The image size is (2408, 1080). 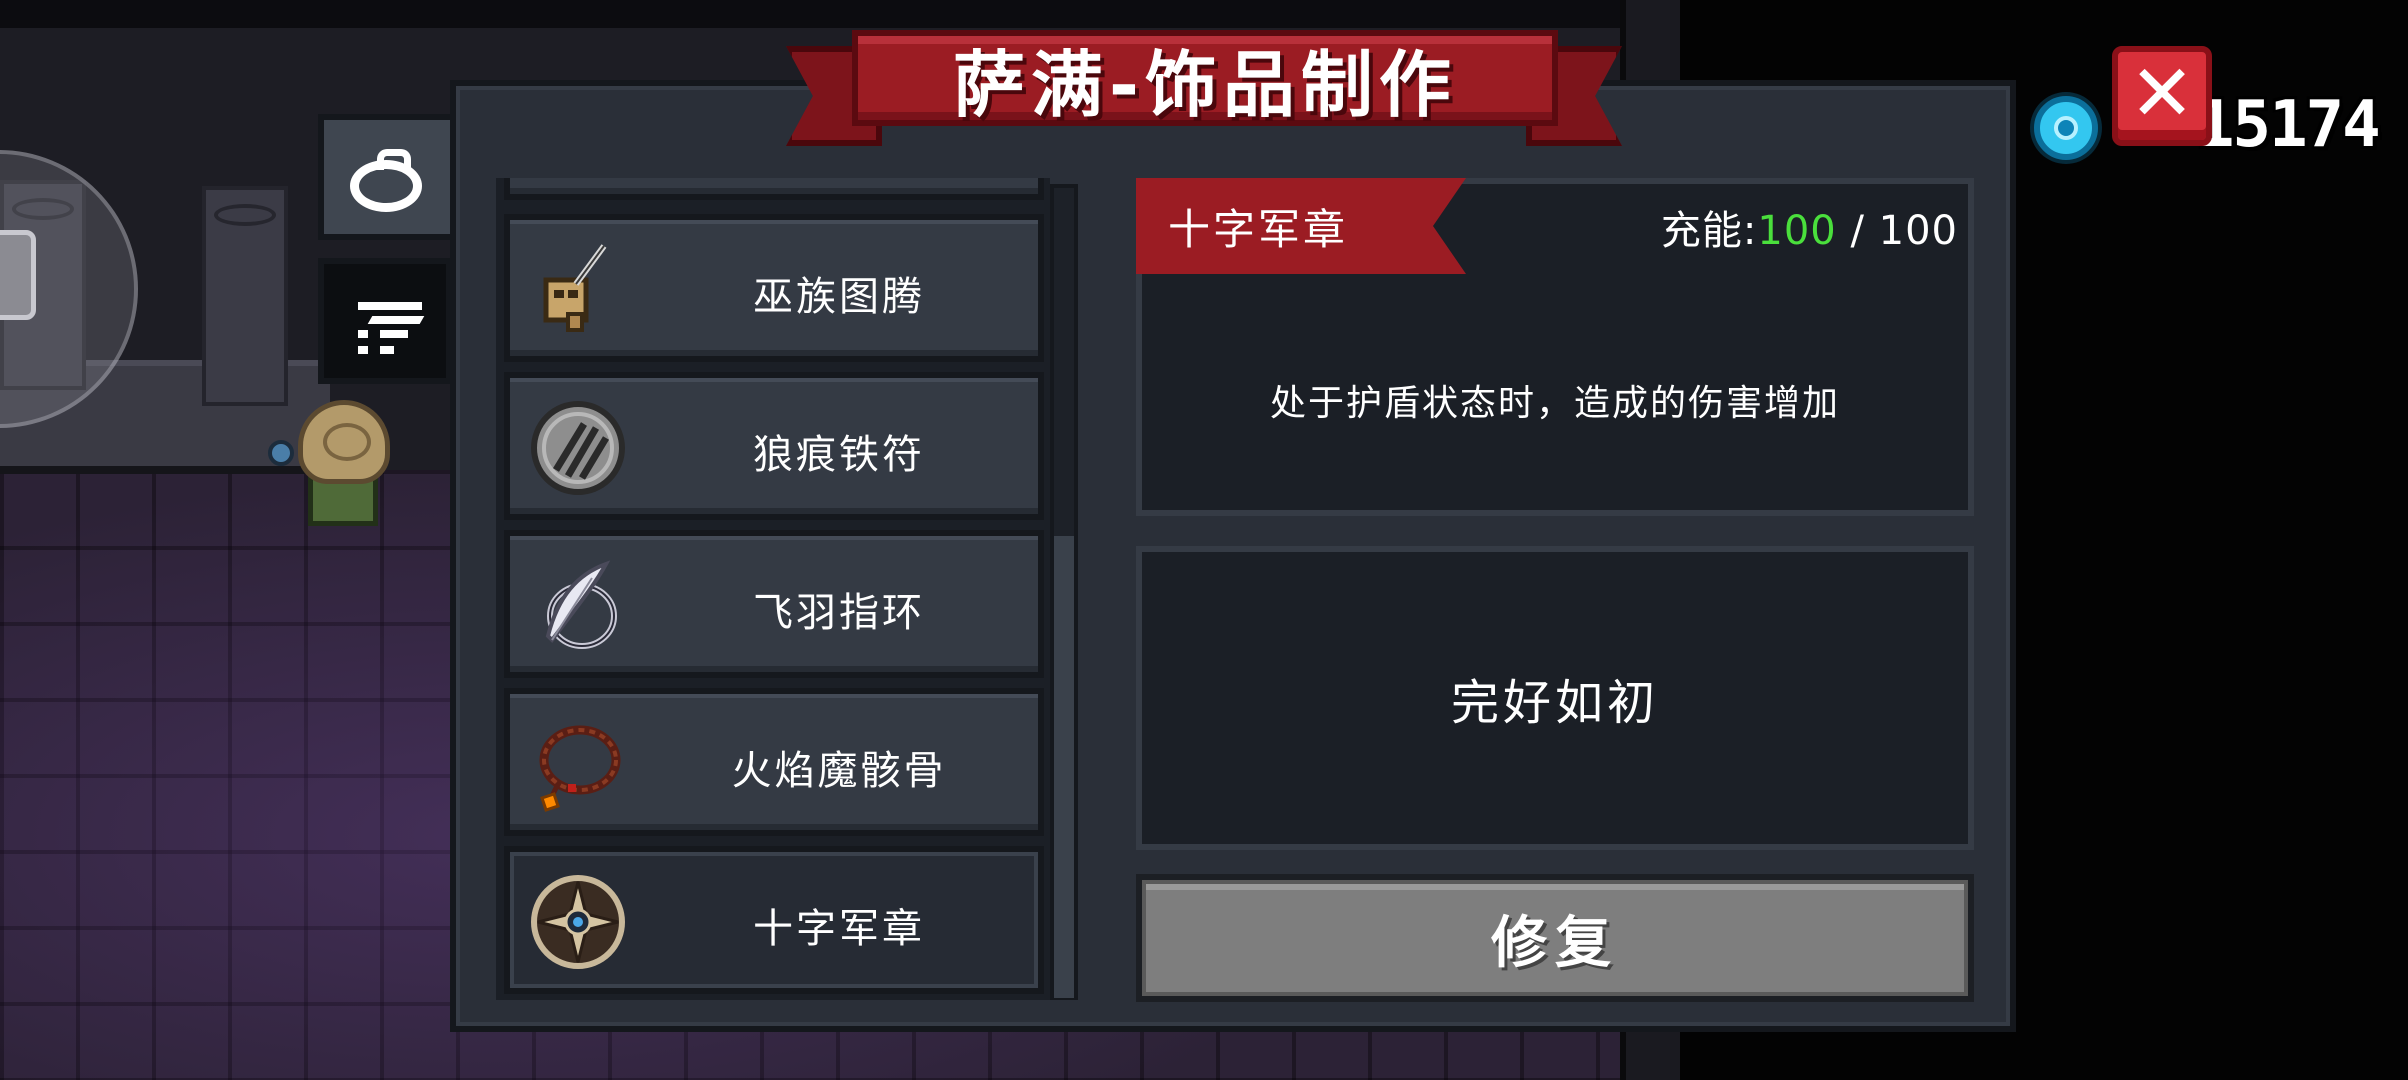 What do you see at coordinates (2288, 125) in the screenshot?
I see `currency-amount: 15174` at bounding box center [2288, 125].